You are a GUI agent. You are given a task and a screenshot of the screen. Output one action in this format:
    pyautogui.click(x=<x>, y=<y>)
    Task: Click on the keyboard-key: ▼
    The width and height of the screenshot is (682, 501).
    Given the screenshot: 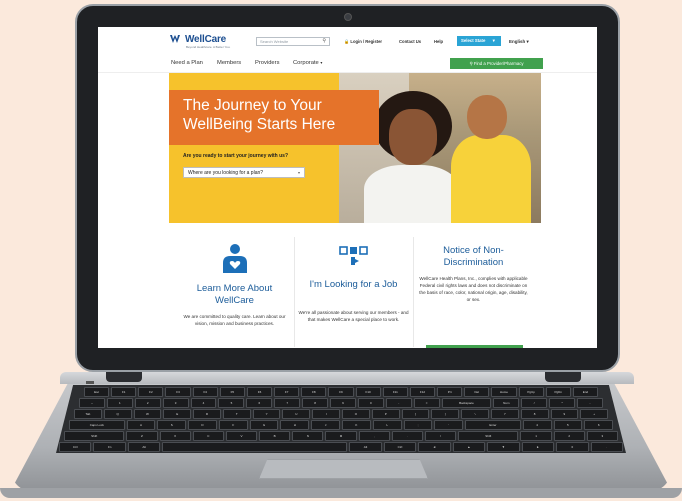 What is the action you would take?
    pyautogui.click(x=503, y=447)
    